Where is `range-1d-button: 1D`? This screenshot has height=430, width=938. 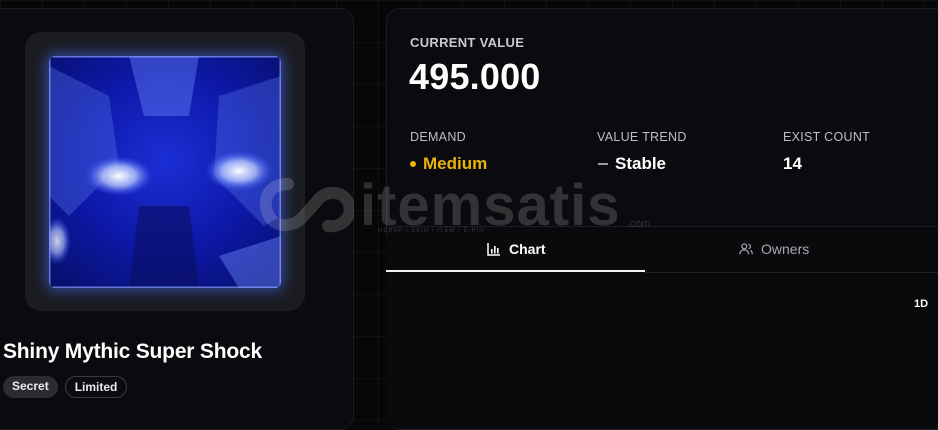
range-1d-button: 1D is located at coordinates (921, 304).